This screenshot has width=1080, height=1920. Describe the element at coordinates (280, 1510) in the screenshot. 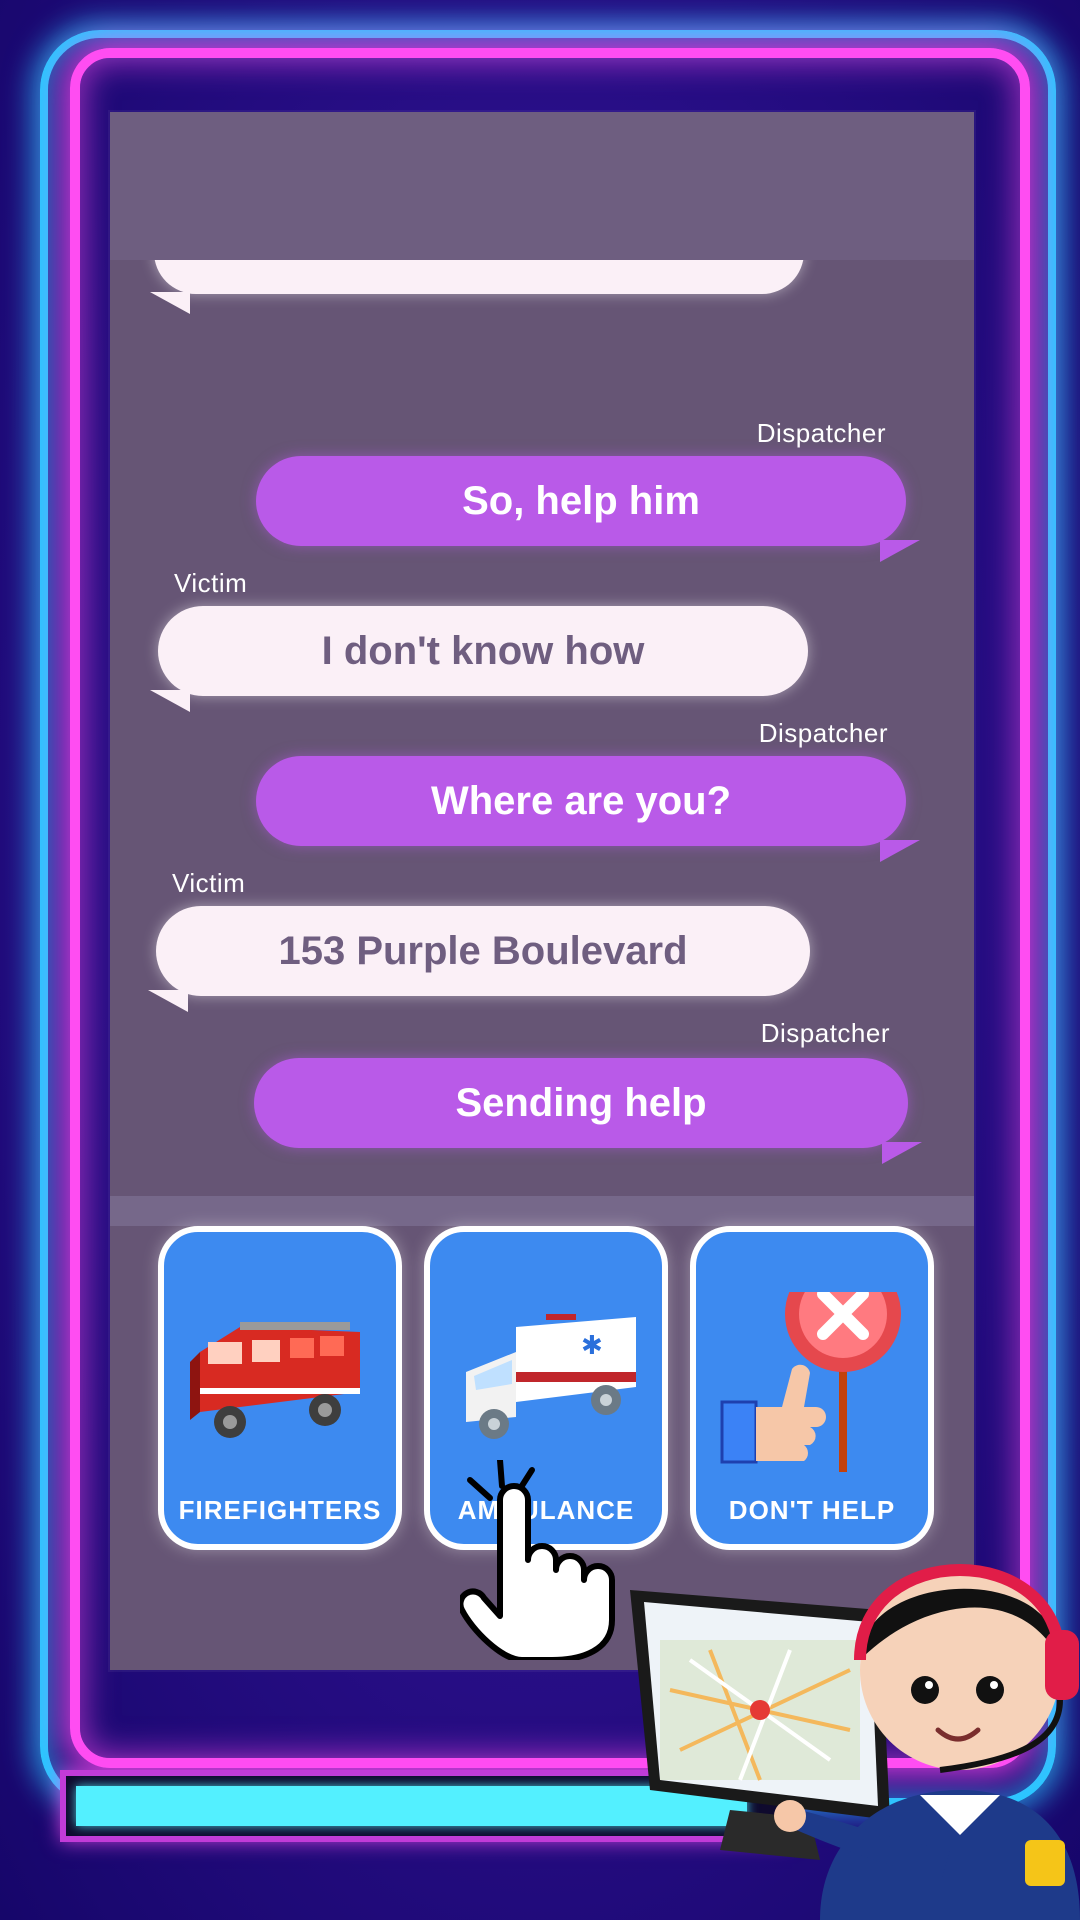

I see `firefighters-label: FIREFIGHTERS` at that location.